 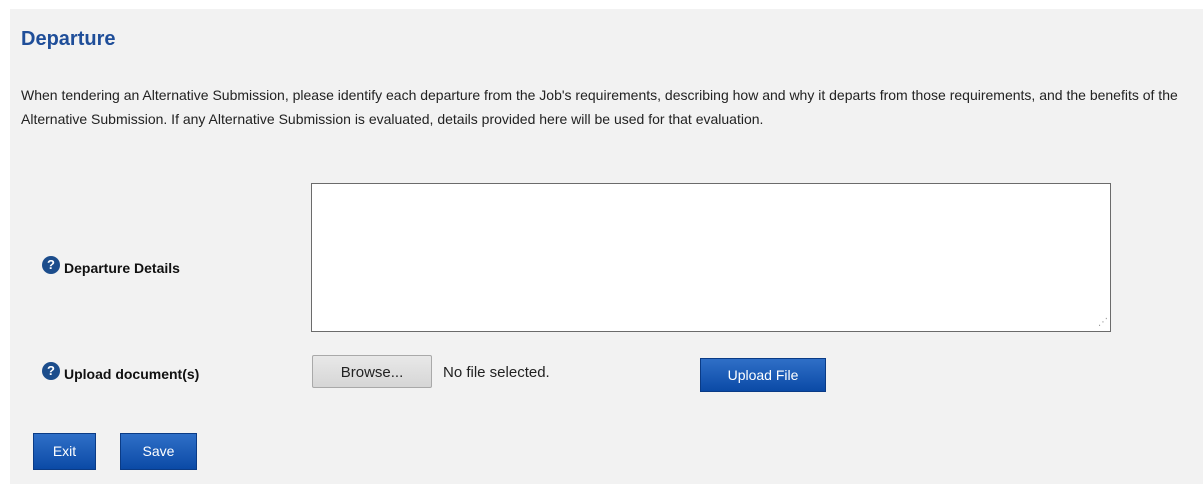 What do you see at coordinates (496, 372) in the screenshot?
I see `file-selection-status: No file selected.` at bounding box center [496, 372].